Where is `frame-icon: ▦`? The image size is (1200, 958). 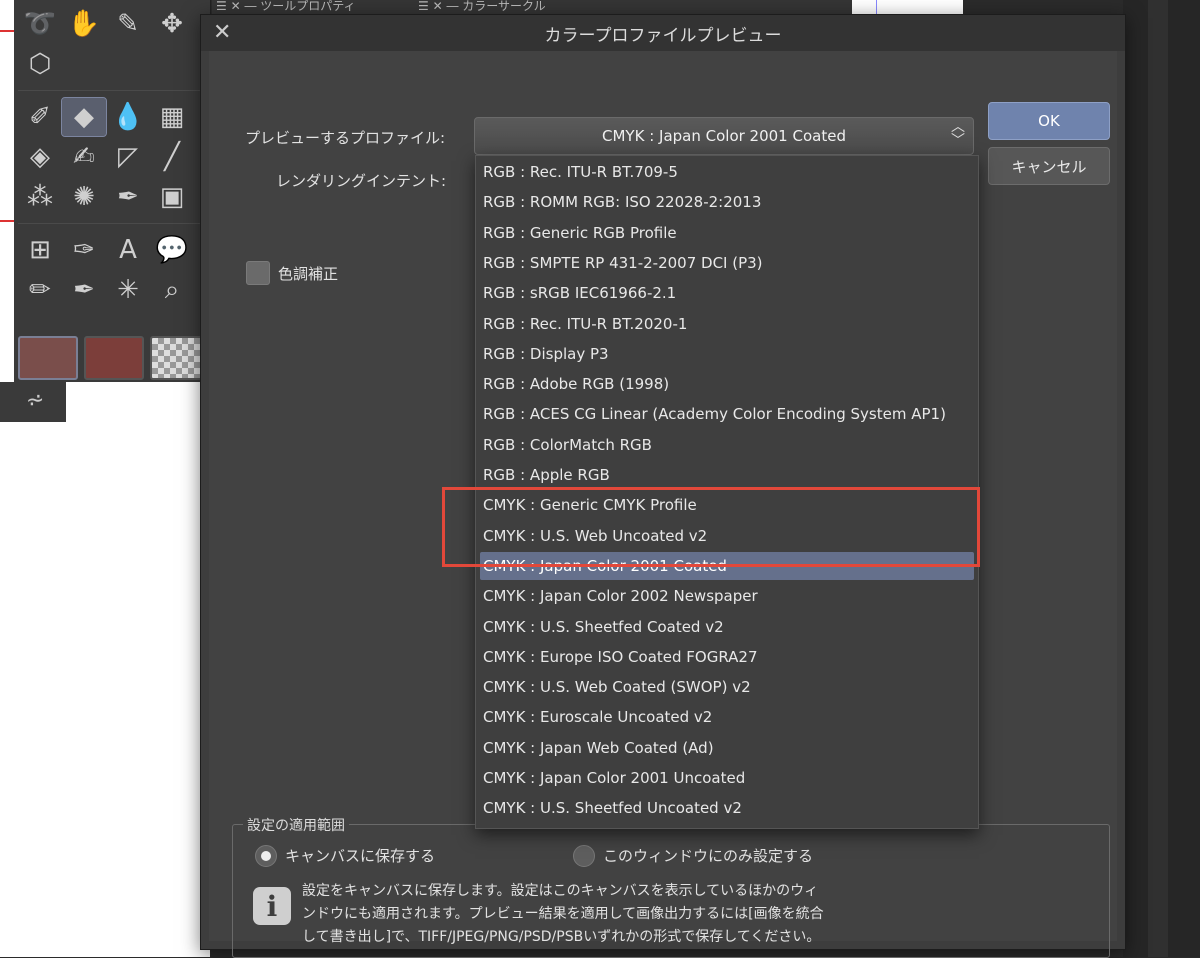
frame-icon: ▦ is located at coordinates (172, 117).